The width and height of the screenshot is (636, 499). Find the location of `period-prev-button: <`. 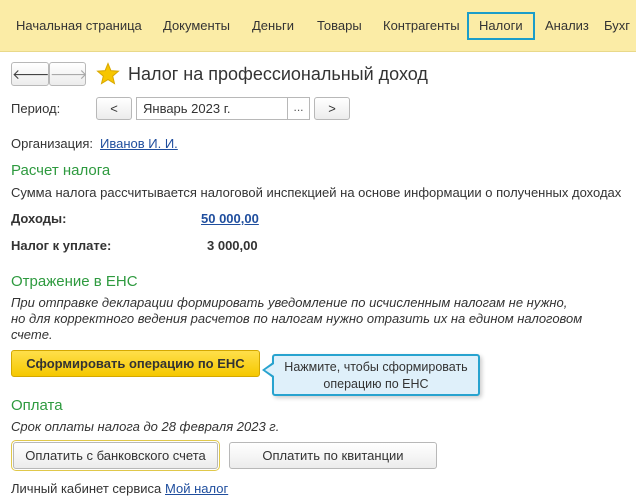

period-prev-button: < is located at coordinates (114, 108).